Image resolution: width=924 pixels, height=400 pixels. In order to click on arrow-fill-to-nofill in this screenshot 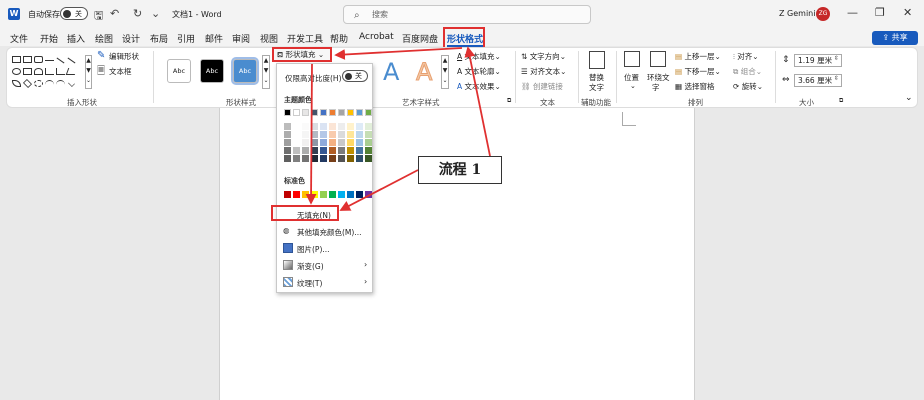, I will do `click(311, 134)`.